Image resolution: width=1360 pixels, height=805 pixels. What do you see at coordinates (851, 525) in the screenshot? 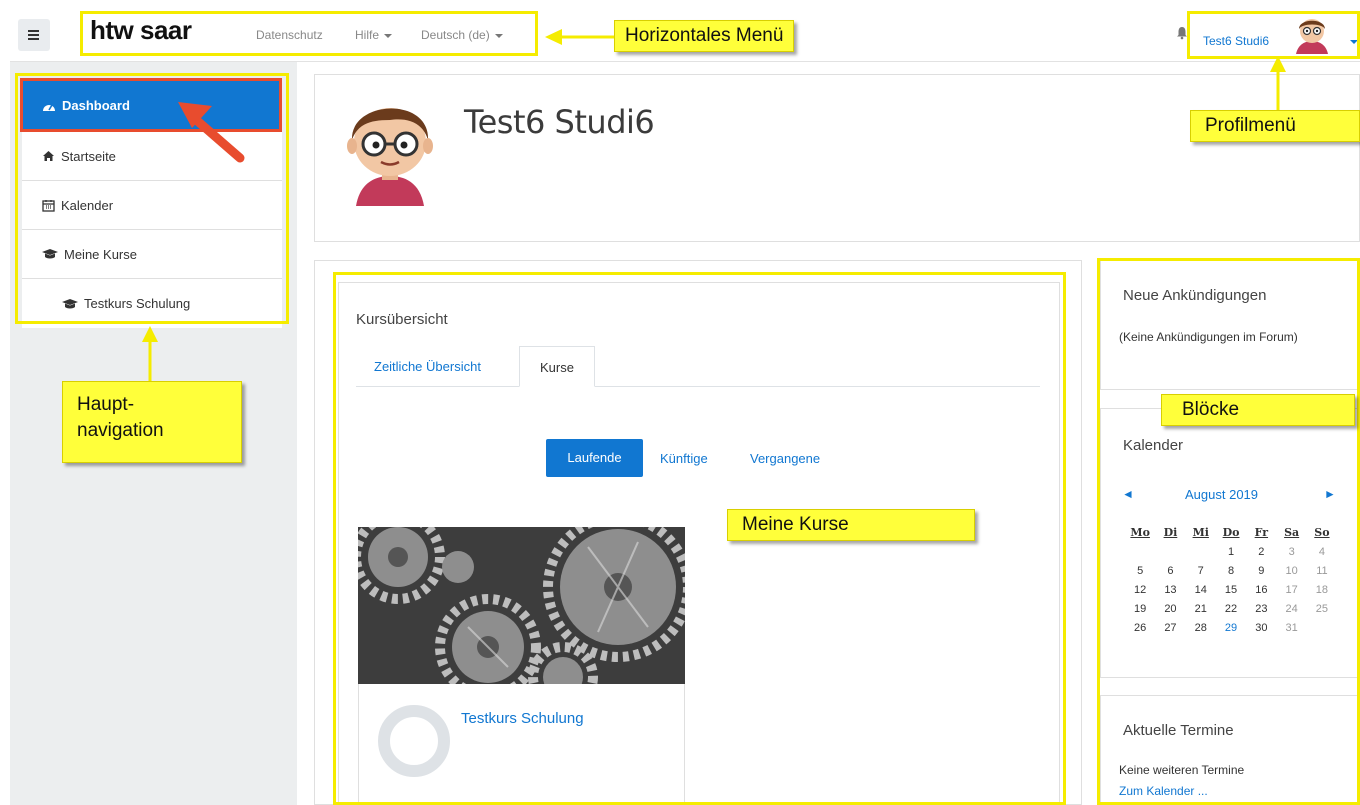
I see `annotation-label-courses: Meine Kurse` at bounding box center [851, 525].